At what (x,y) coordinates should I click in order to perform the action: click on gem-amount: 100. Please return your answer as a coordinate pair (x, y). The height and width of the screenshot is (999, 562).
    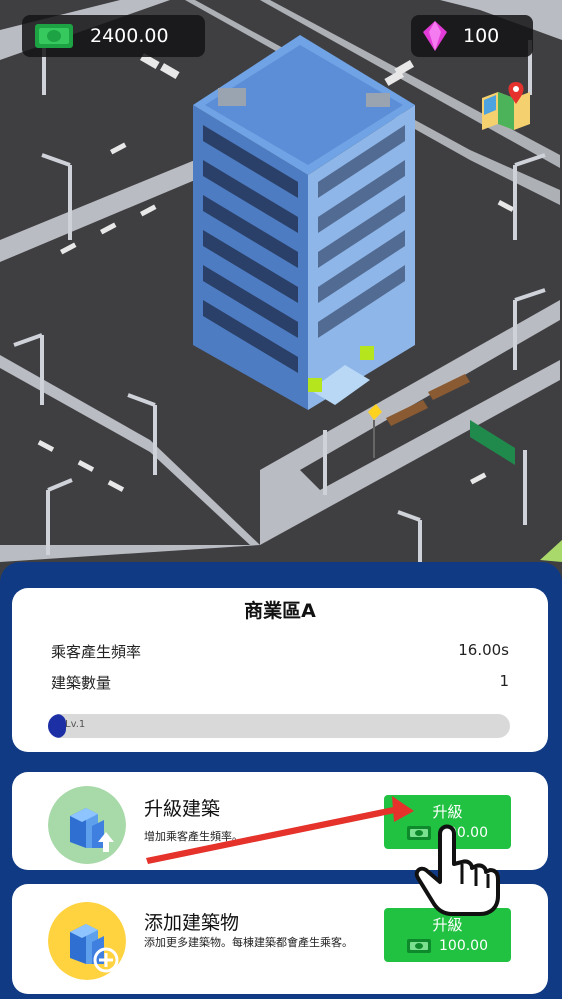
    Looking at the image, I should click on (481, 36).